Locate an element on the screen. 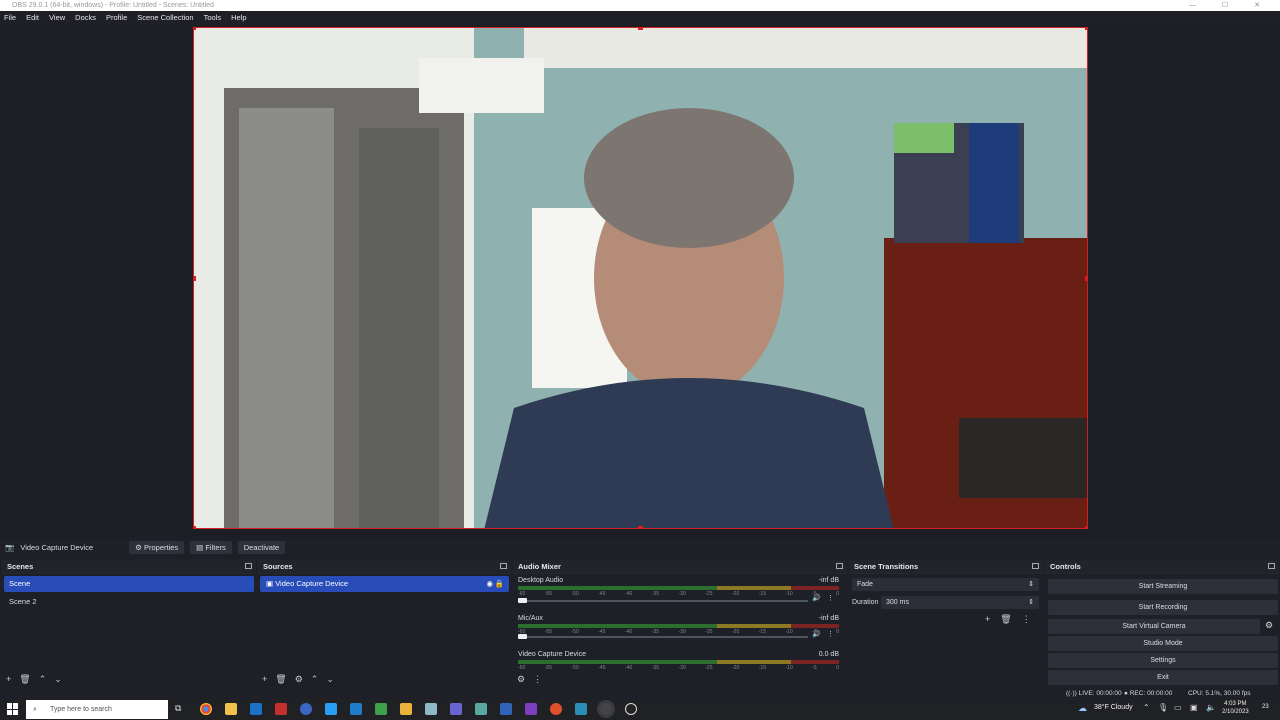 The width and height of the screenshot is (1280, 720). outlook-icon is located at coordinates (256, 709).